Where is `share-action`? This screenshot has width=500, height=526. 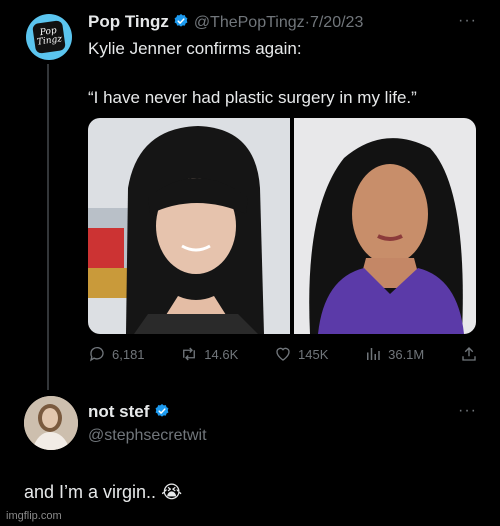 share-action is located at coordinates (469, 354).